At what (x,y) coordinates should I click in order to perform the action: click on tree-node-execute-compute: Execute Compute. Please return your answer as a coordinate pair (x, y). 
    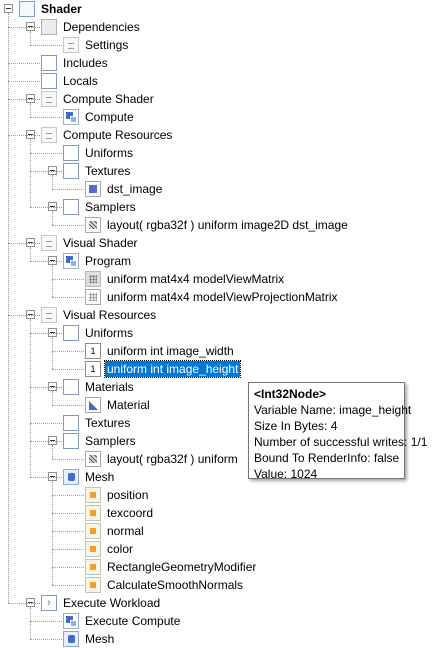
    Looking at the image, I should click on (218, 621).